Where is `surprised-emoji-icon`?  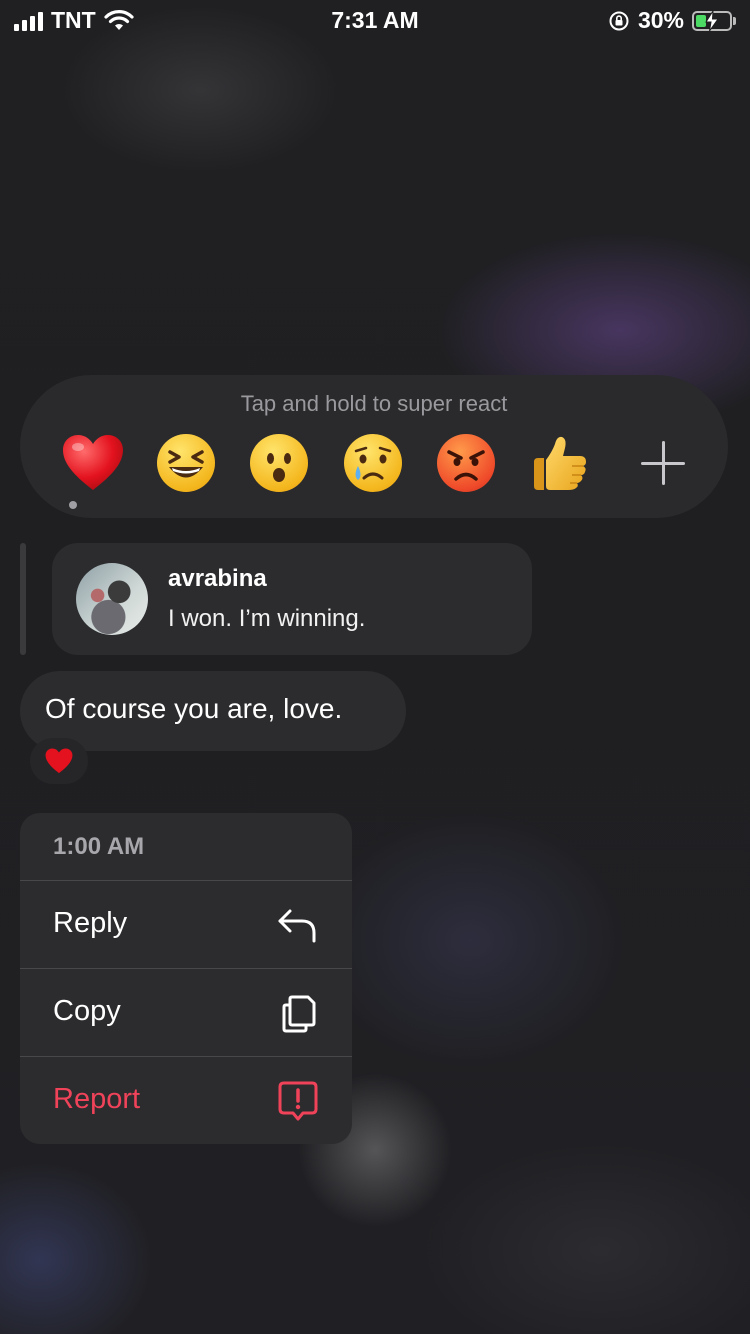
surprised-emoji-icon is located at coordinates (279, 463).